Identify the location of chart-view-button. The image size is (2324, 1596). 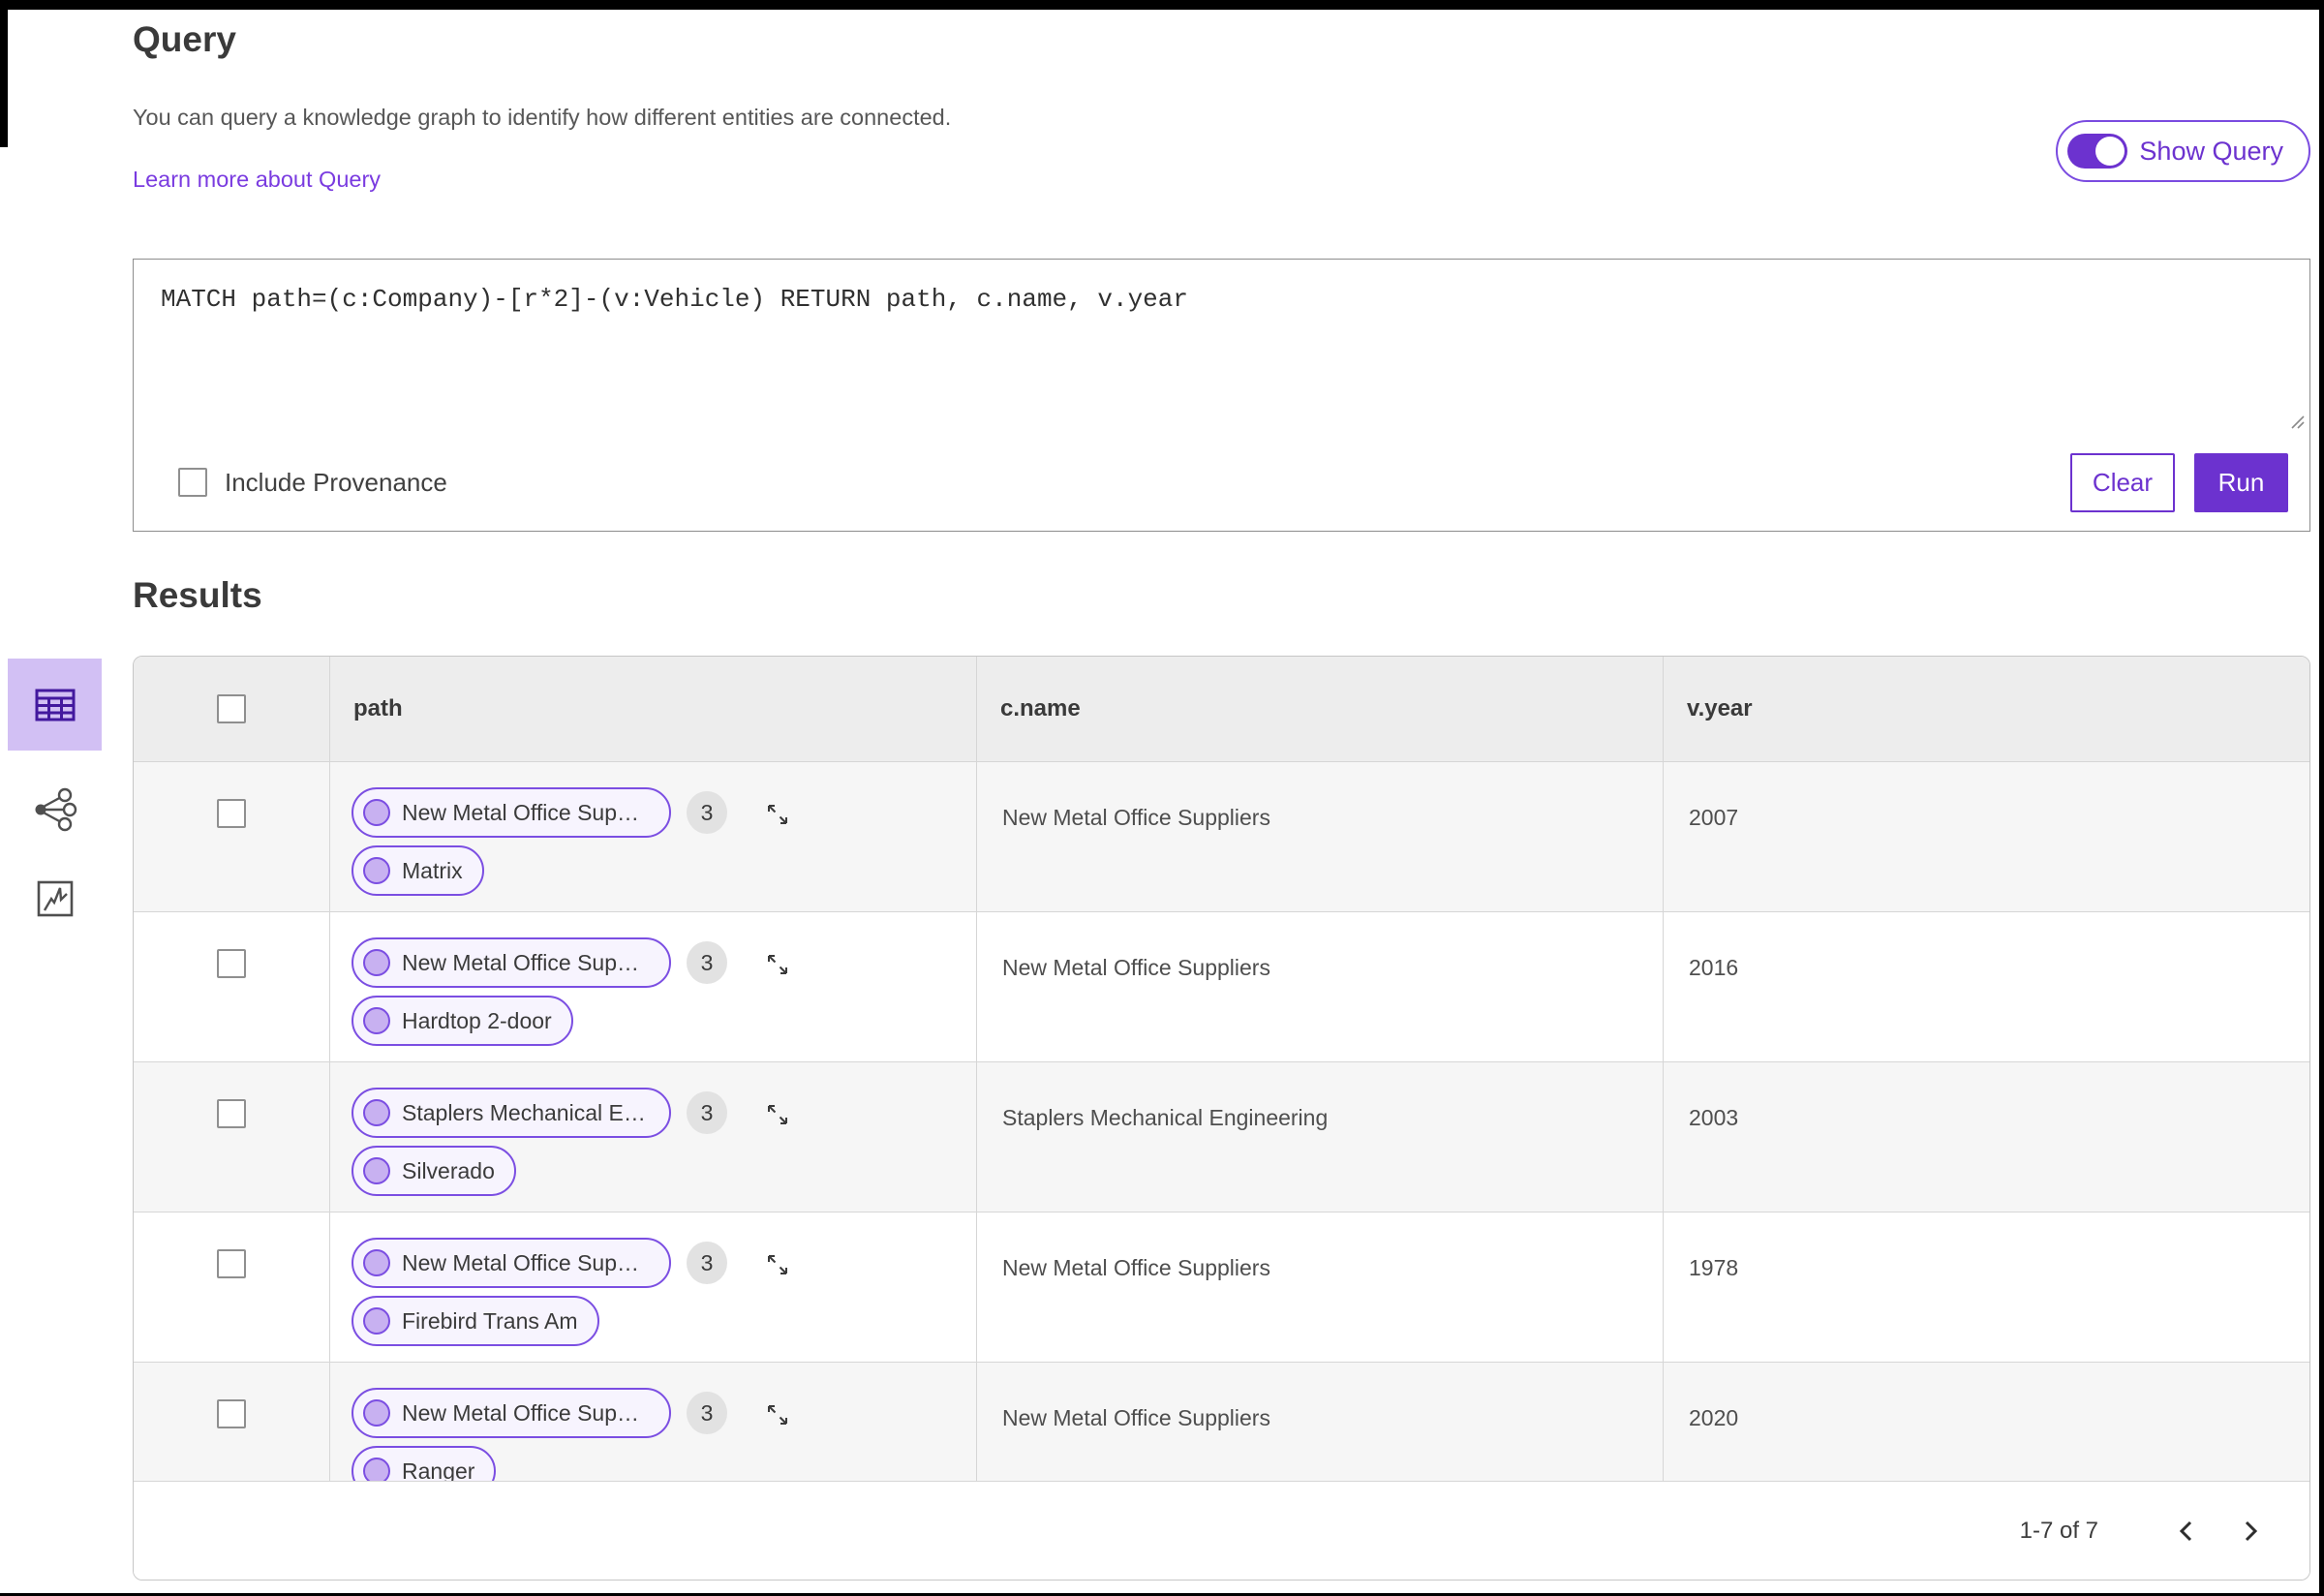
(55, 899).